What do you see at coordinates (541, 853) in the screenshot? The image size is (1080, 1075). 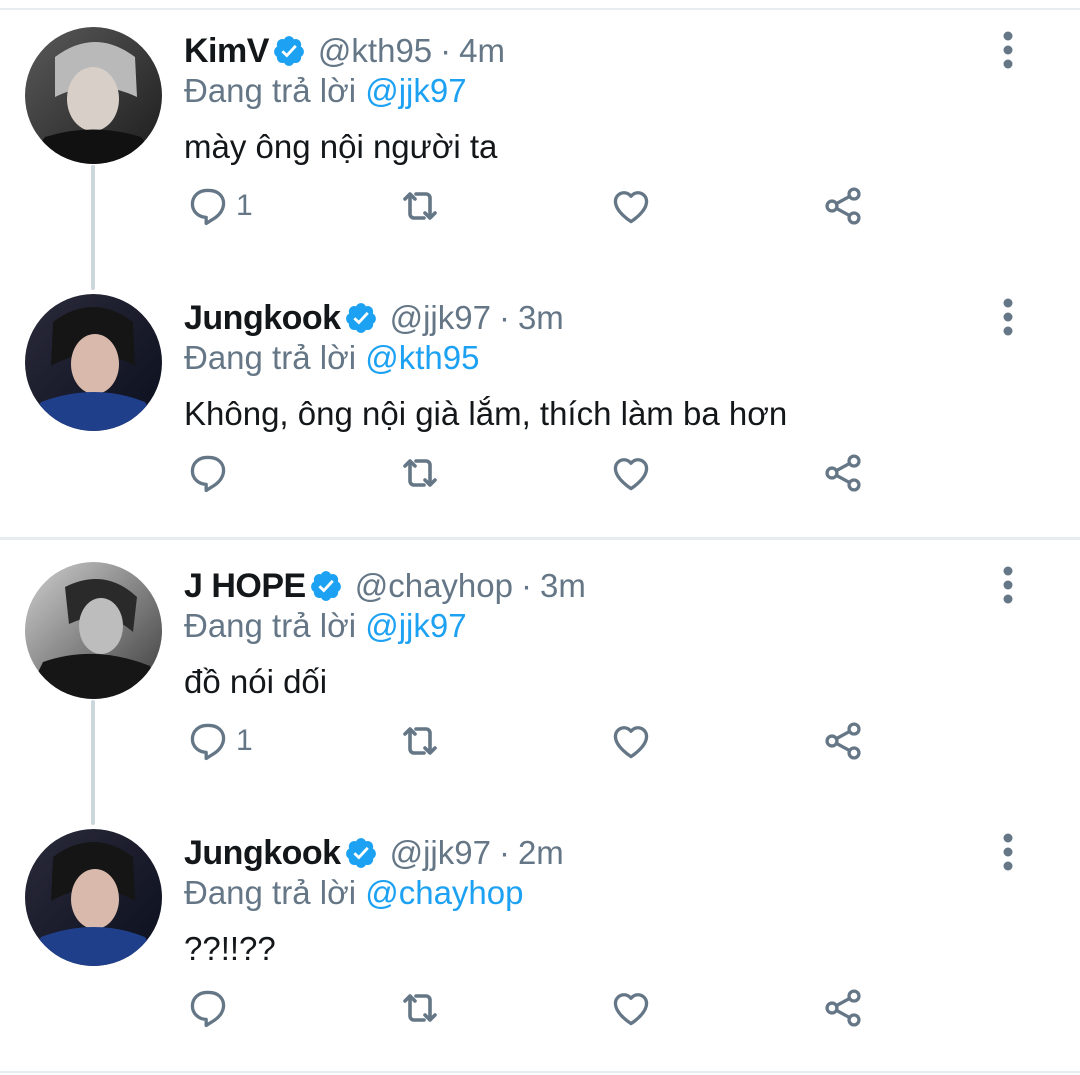 I see `timestamp: 2m` at bounding box center [541, 853].